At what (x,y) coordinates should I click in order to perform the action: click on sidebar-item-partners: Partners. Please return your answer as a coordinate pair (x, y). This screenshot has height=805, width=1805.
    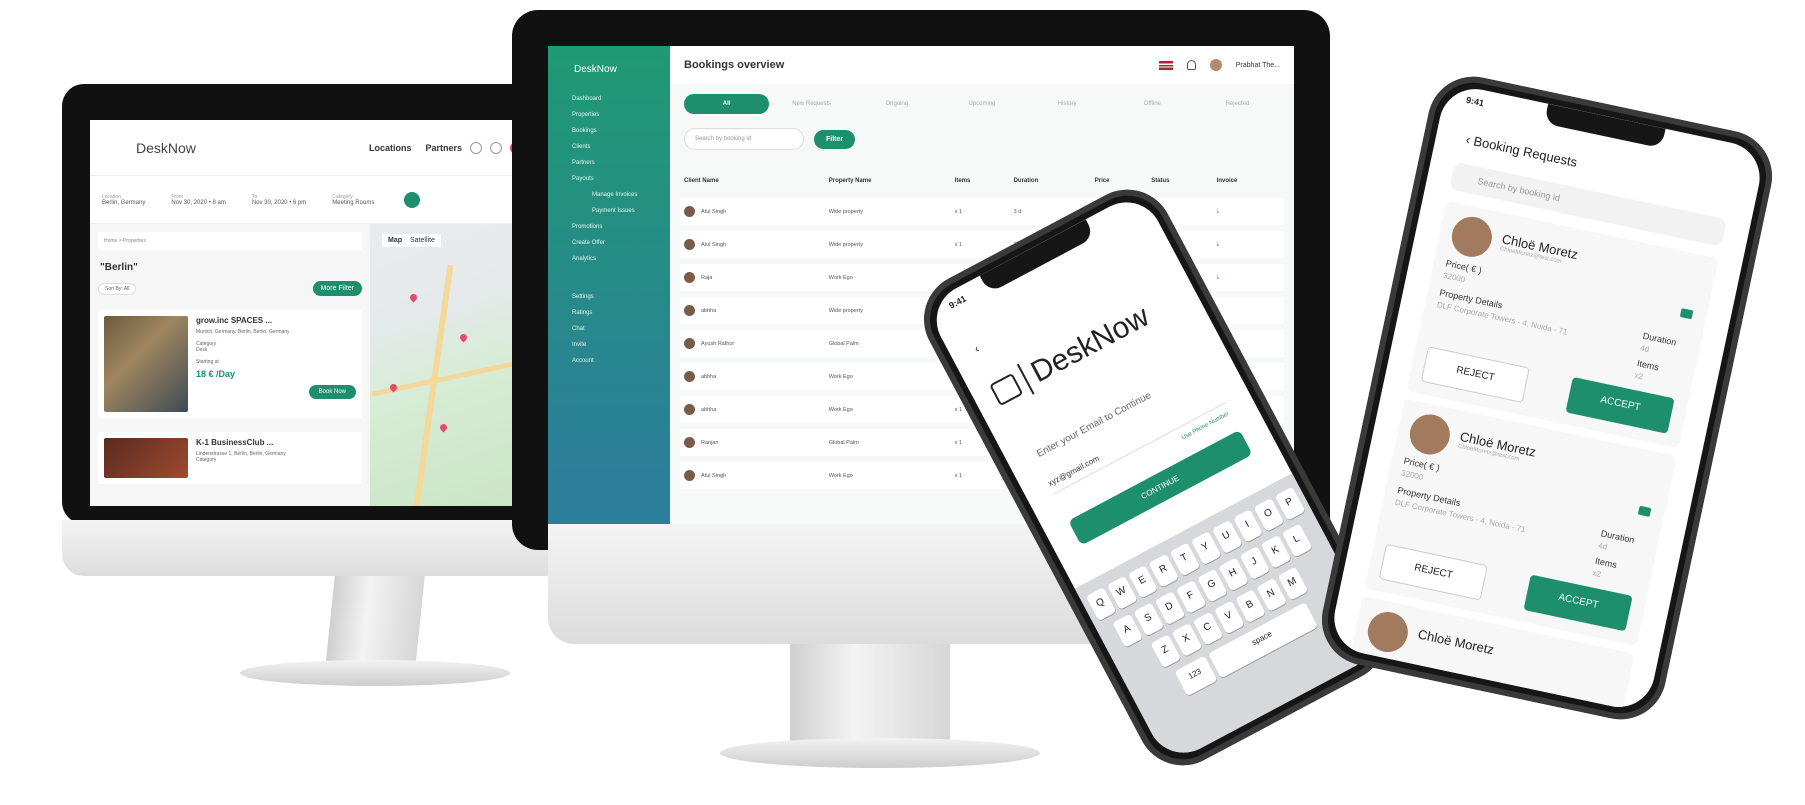
    Looking at the image, I should click on (609, 163).